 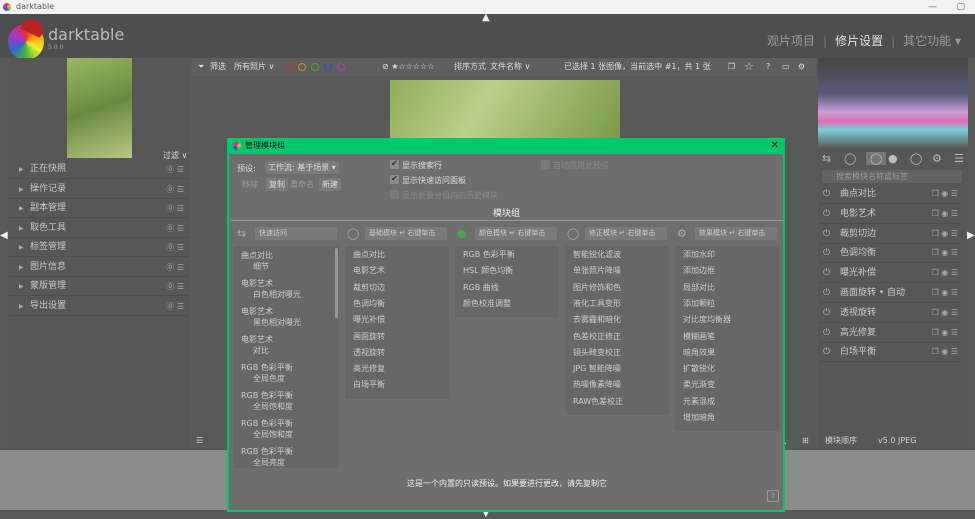 I want to click on minimize-button: —, so click(x=932, y=7).